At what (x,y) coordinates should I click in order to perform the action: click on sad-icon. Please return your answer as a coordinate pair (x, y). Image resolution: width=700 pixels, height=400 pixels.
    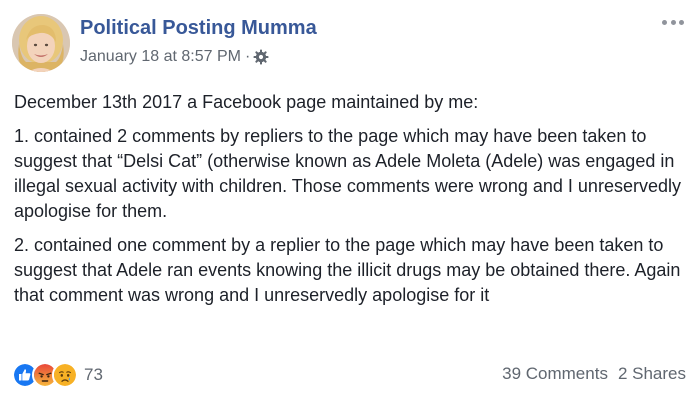
    Looking at the image, I should click on (65, 375).